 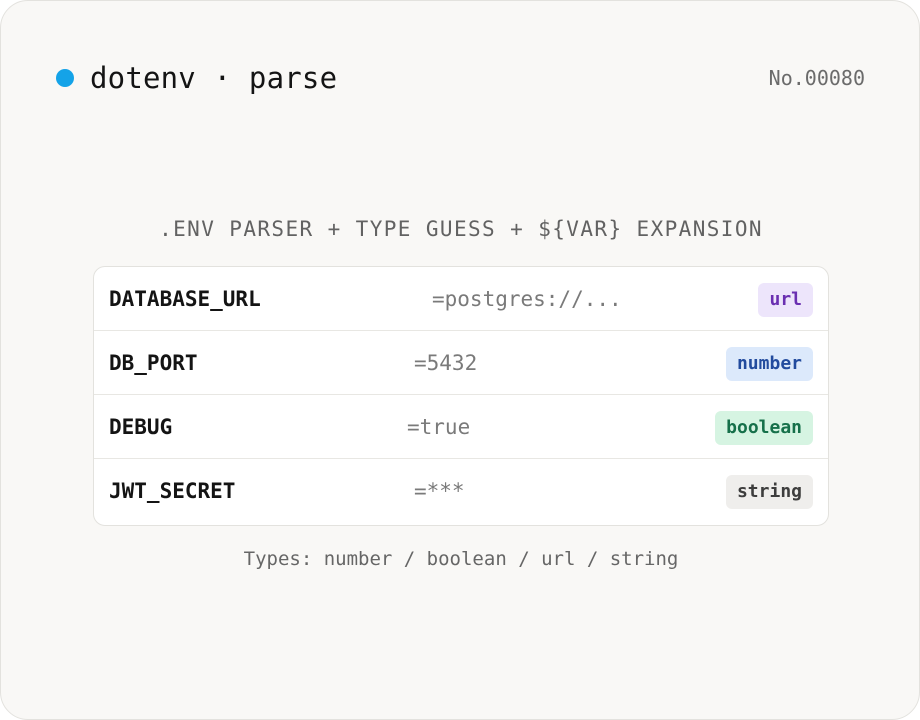 What do you see at coordinates (214, 78) in the screenshot?
I see `page-title: dotenv · parse` at bounding box center [214, 78].